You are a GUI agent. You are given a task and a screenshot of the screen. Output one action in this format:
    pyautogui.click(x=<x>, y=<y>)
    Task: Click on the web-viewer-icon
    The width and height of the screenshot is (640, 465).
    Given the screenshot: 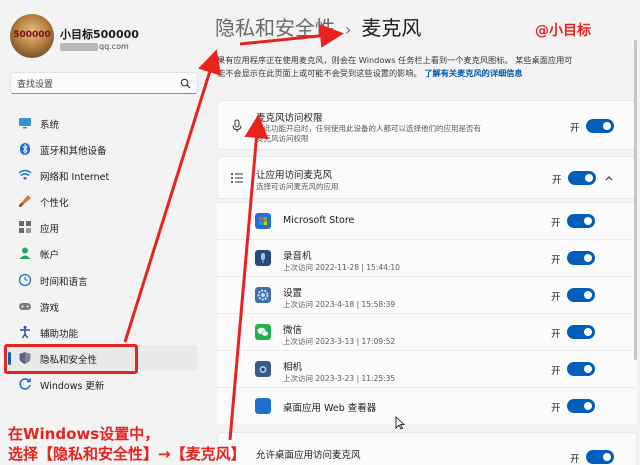 What is the action you would take?
    pyautogui.click(x=263, y=406)
    